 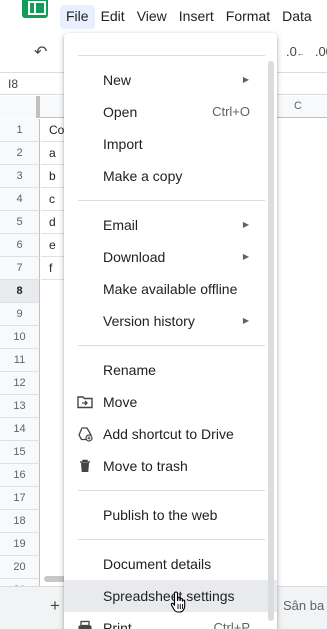 What do you see at coordinates (55, 606) in the screenshot?
I see `add-sheet-button: +` at bounding box center [55, 606].